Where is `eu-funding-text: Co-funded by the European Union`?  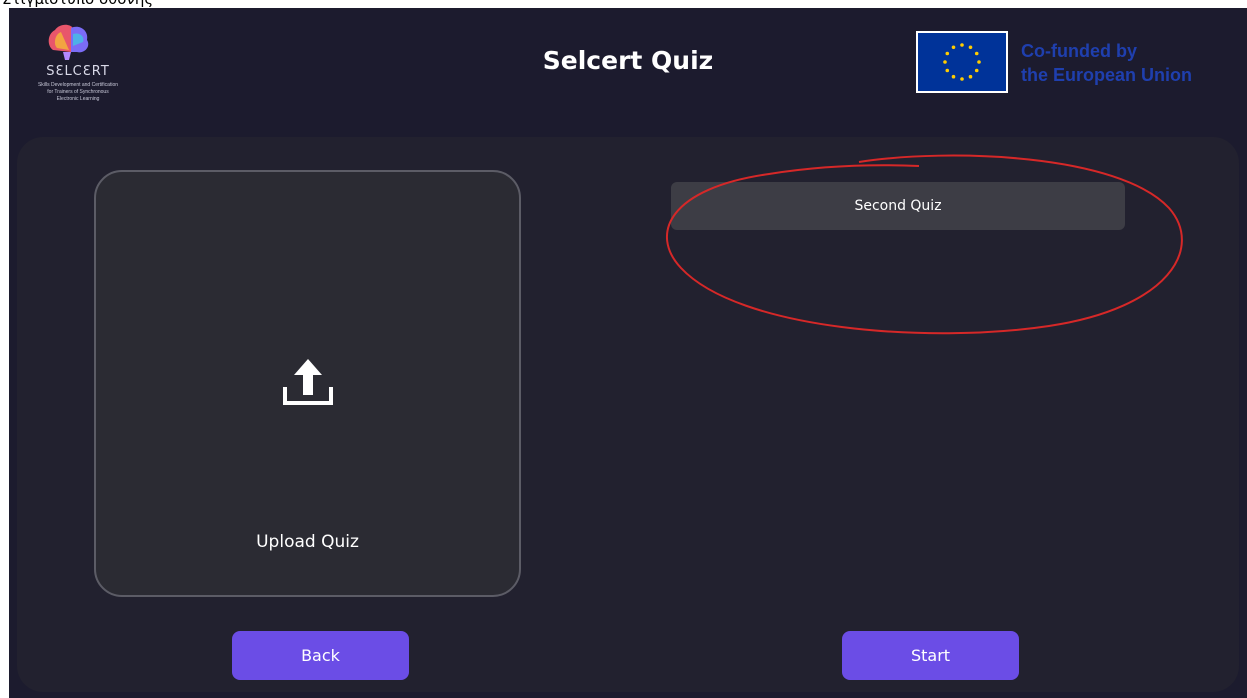 eu-funding-text: Co-funded by the European Union is located at coordinates (1106, 63).